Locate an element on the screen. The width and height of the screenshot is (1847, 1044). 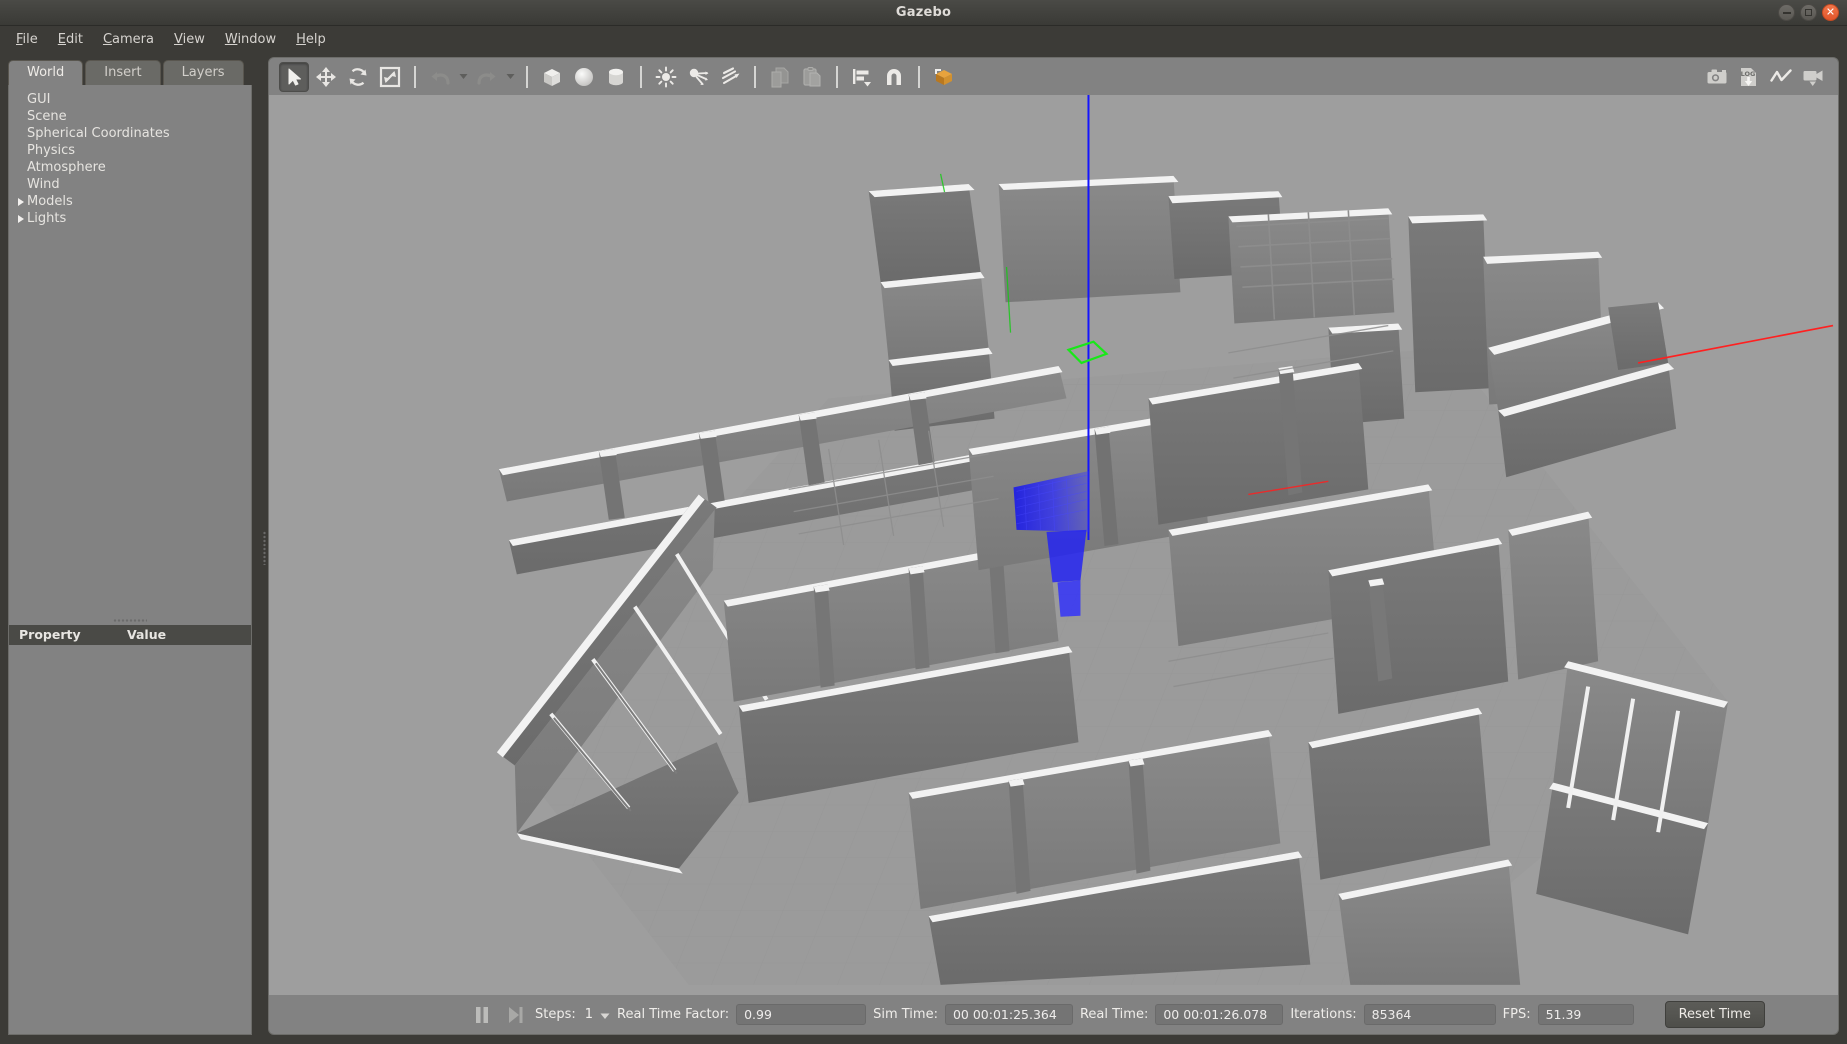
menu-bar: File Edit Camera View Window Help is located at coordinates (923, 39).